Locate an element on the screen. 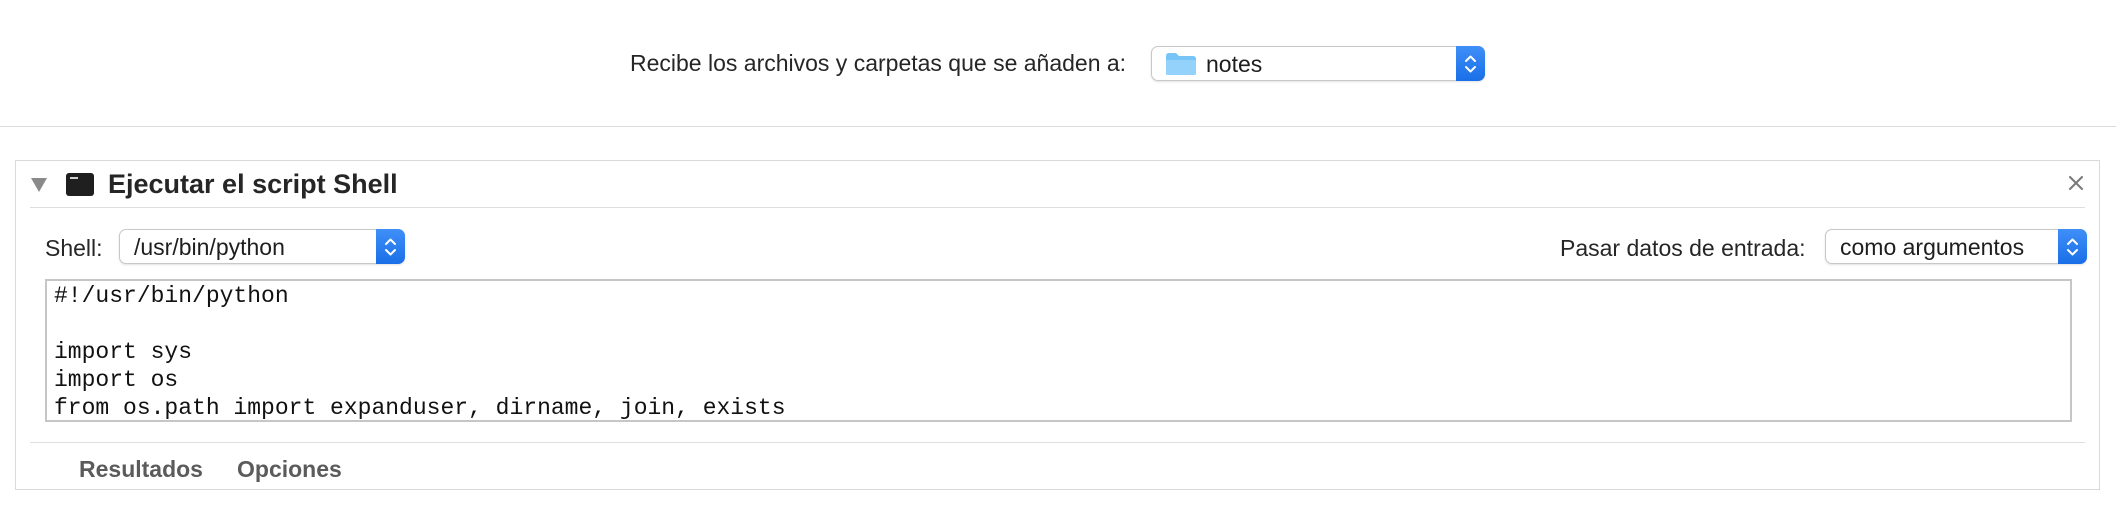  shell-label: Shell: is located at coordinates (74, 248).